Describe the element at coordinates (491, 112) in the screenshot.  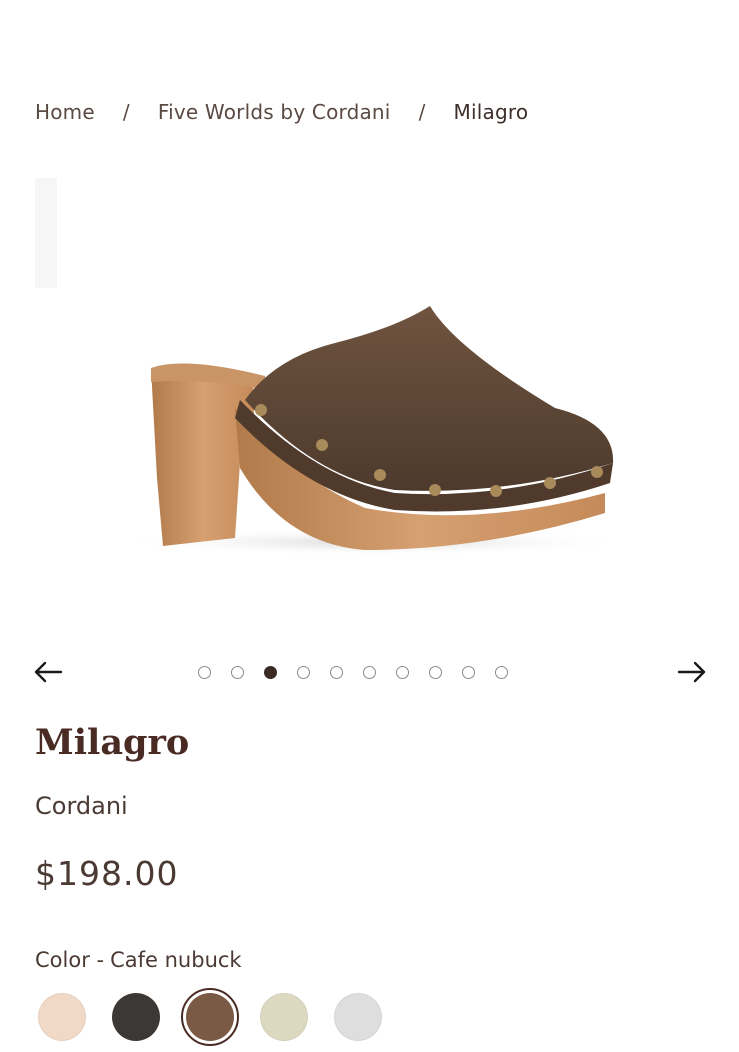
I see `breadcrumb-current: Milagro` at that location.